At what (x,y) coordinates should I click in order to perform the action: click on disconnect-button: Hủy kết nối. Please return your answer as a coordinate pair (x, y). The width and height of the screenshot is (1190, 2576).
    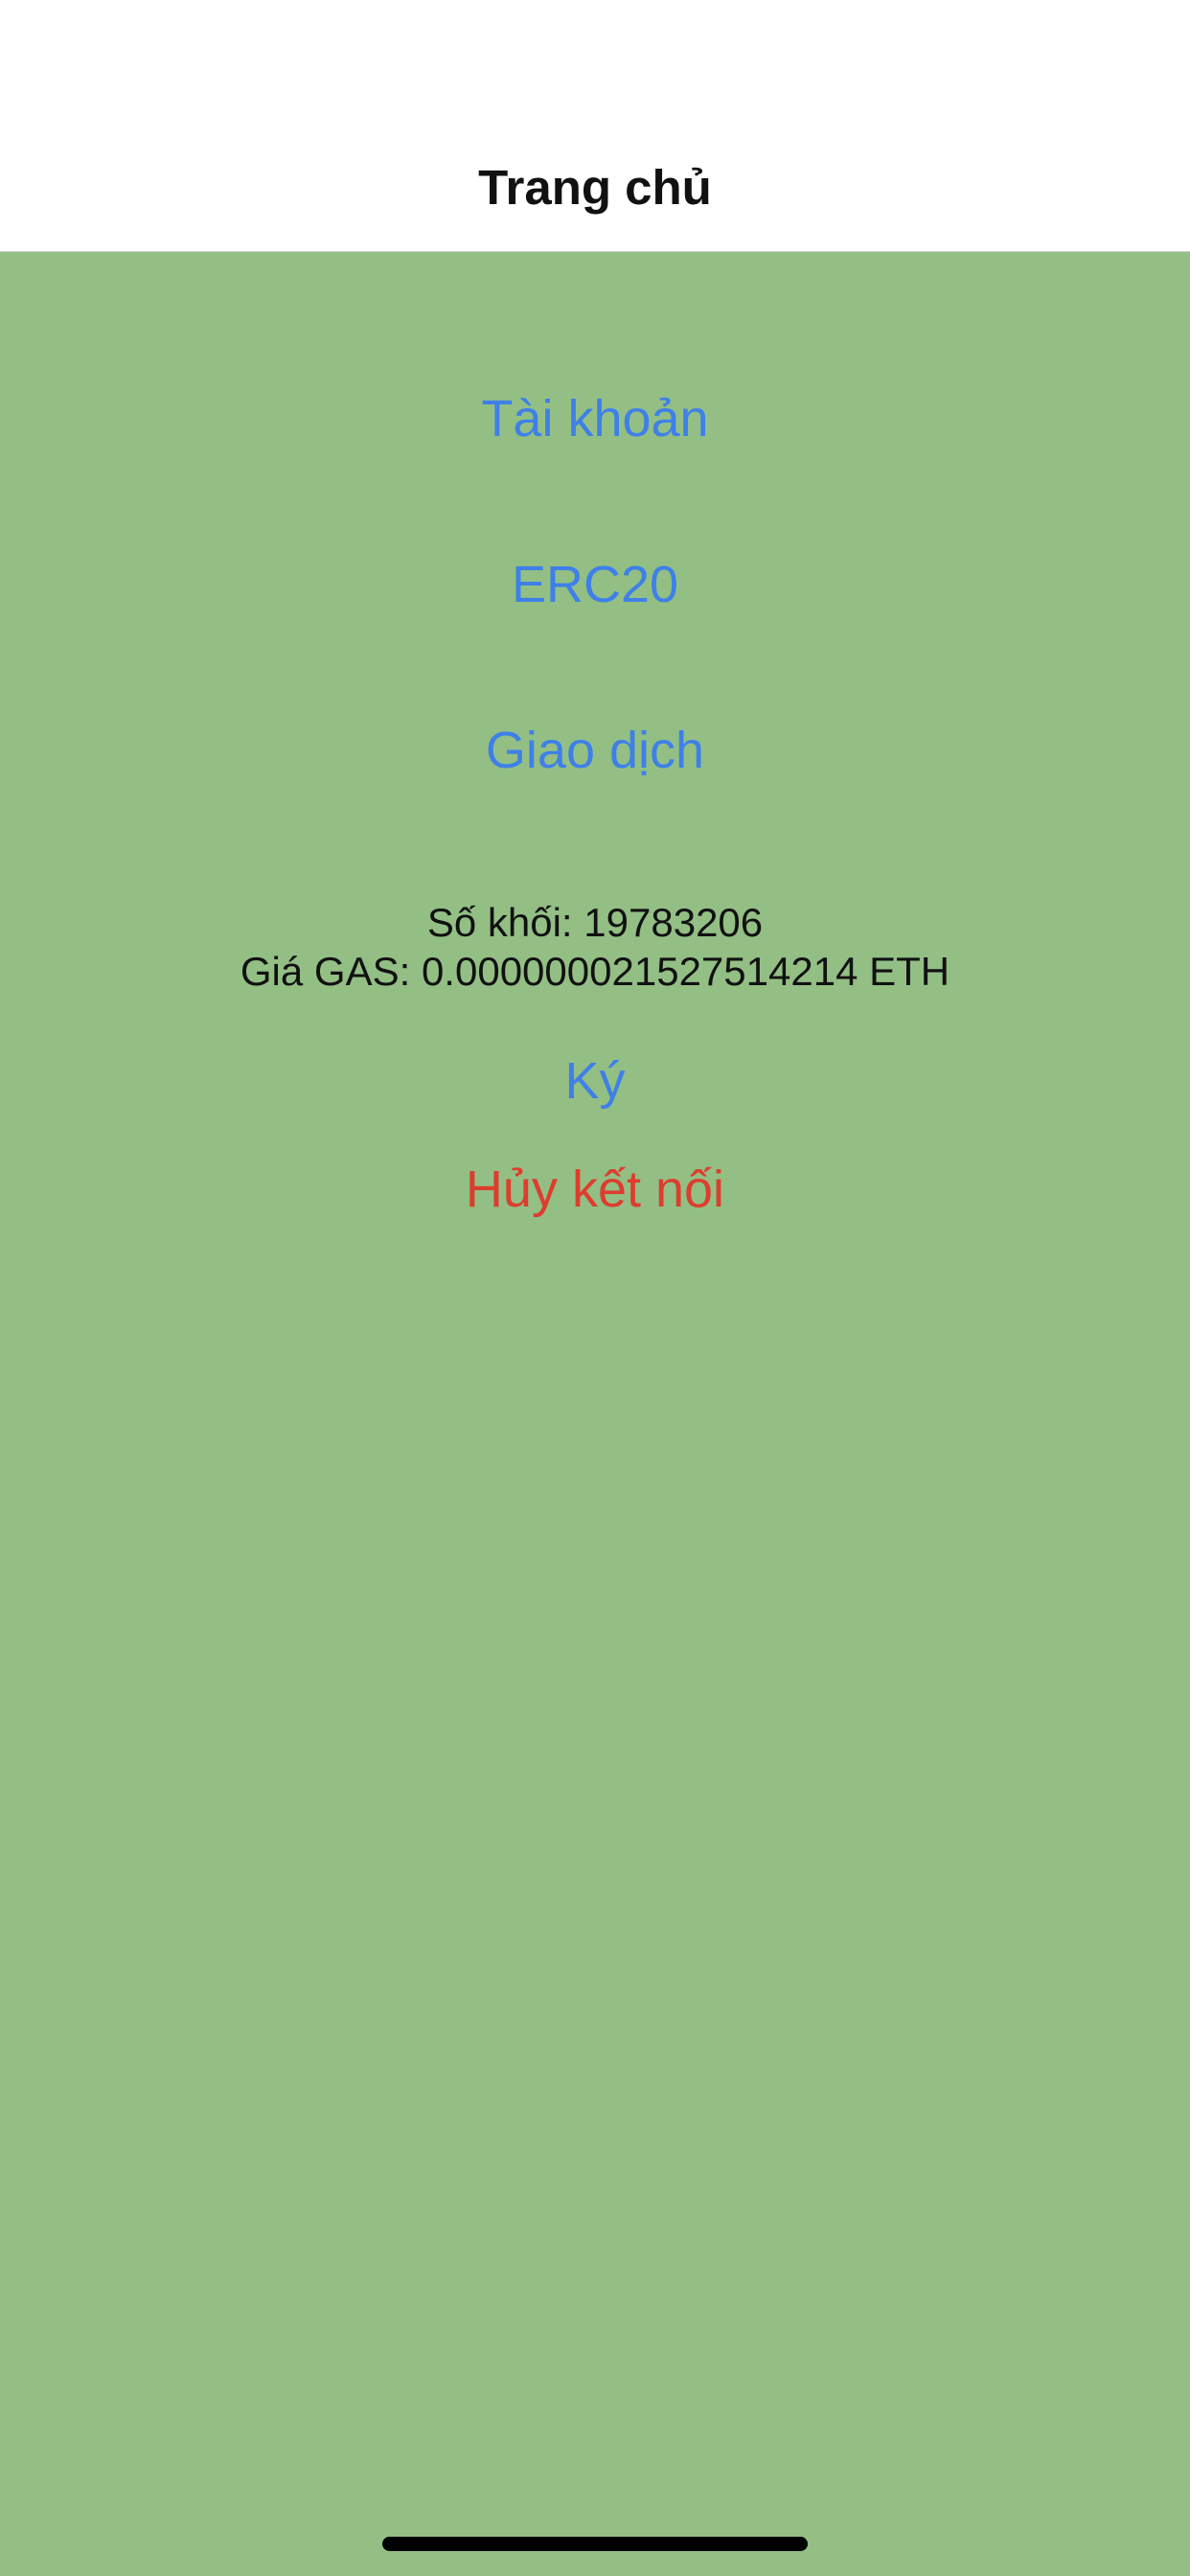
    Looking at the image, I should click on (595, 1189).